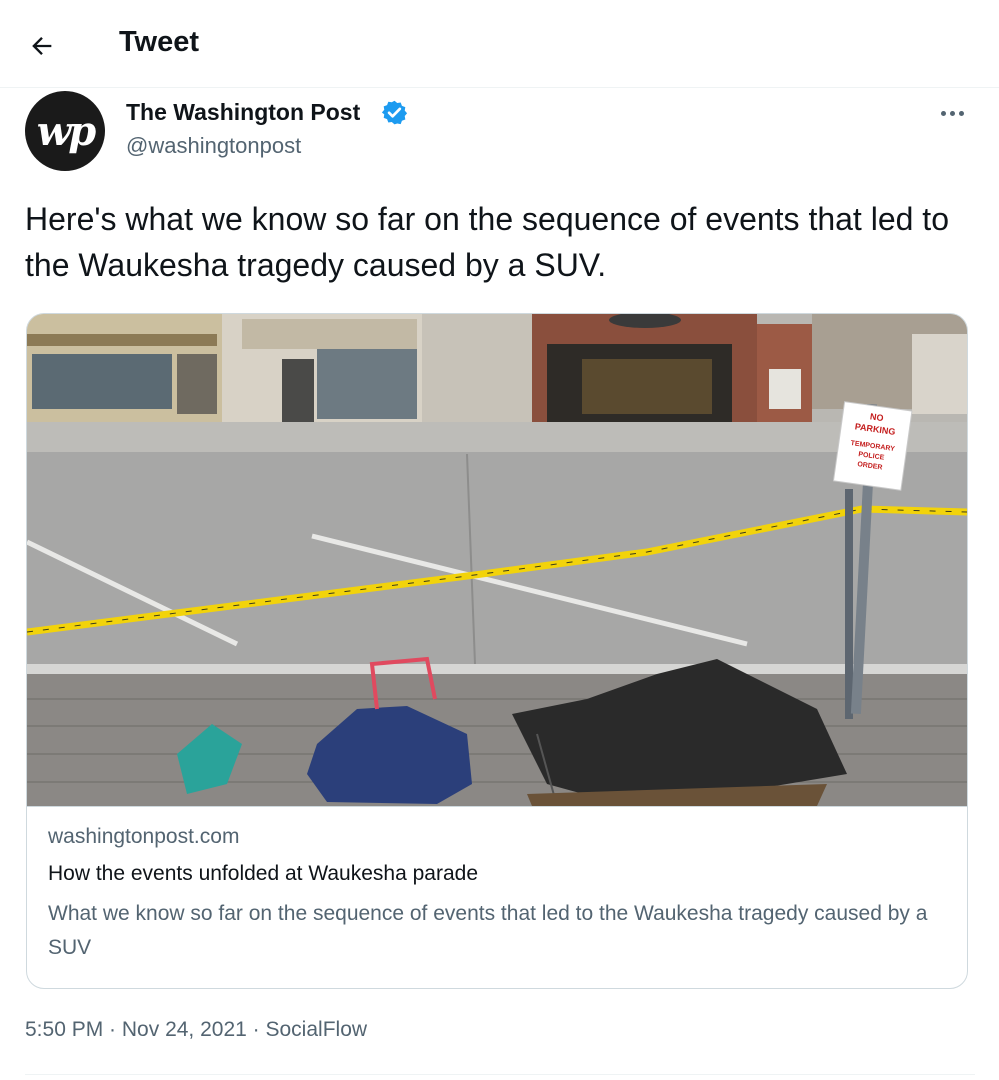  I want to click on back-button, so click(42, 46).